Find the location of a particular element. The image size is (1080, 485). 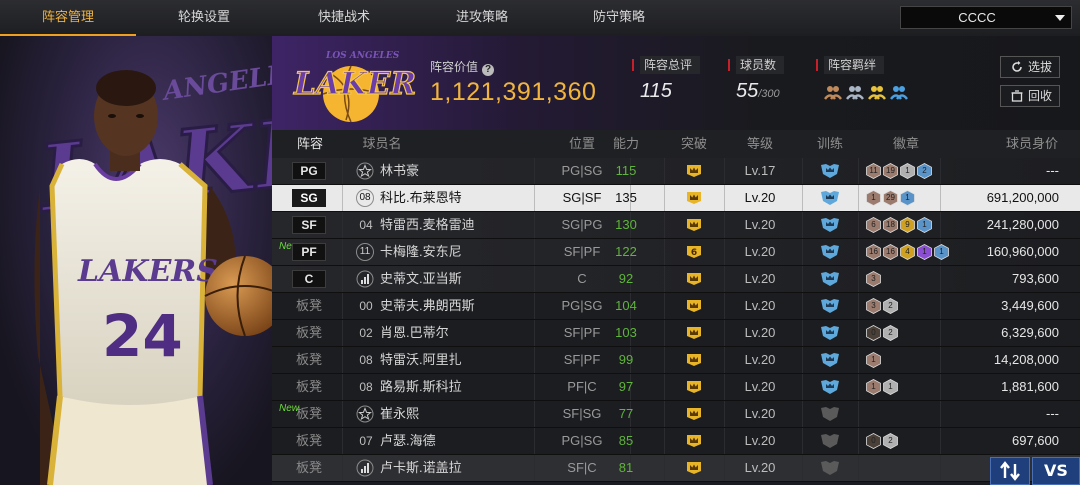

team-select-dropdown: CCCC is located at coordinates (986, 17).